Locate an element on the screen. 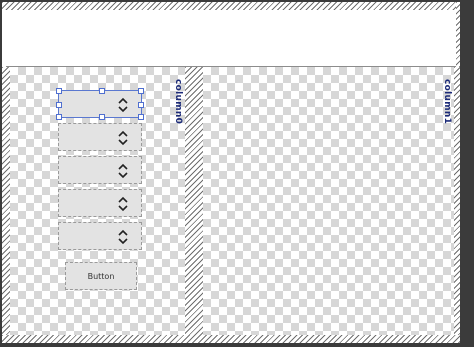  bottom-hatch-border is located at coordinates (231, 339).